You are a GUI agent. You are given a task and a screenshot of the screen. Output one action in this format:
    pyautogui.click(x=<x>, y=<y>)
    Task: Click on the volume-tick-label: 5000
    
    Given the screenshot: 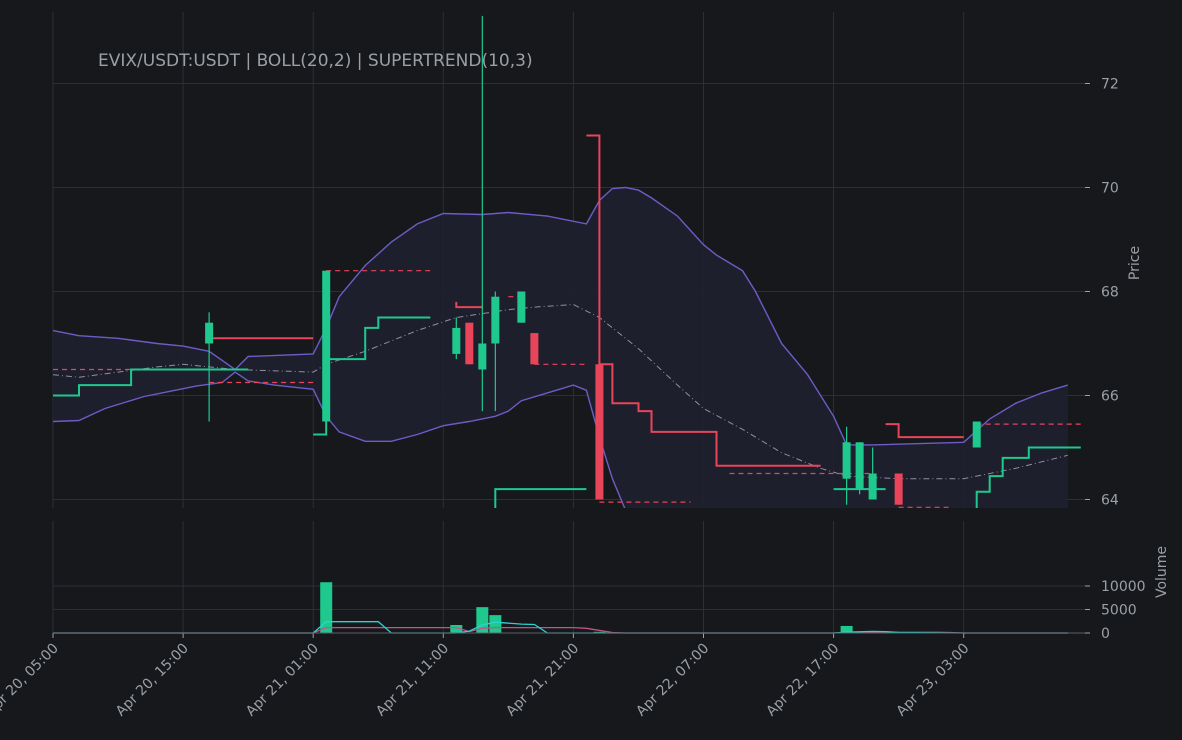 What is the action you would take?
    pyautogui.click(x=1119, y=611)
    